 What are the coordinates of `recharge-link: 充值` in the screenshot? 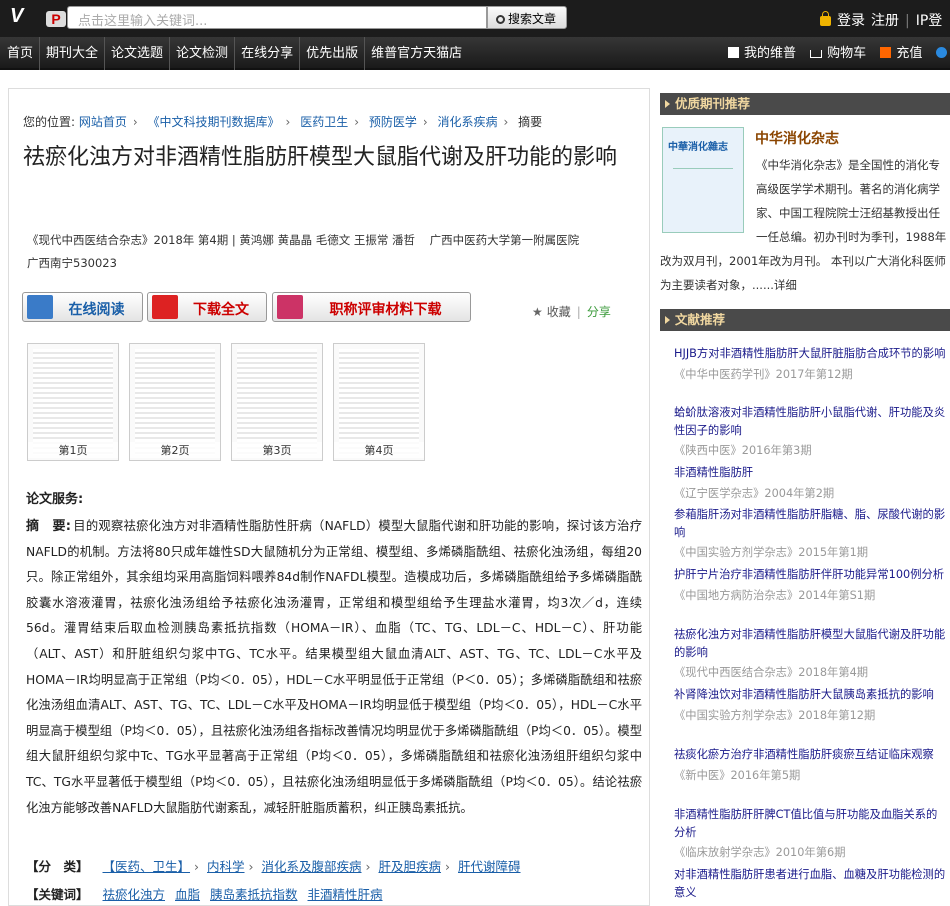 It's located at (909, 53).